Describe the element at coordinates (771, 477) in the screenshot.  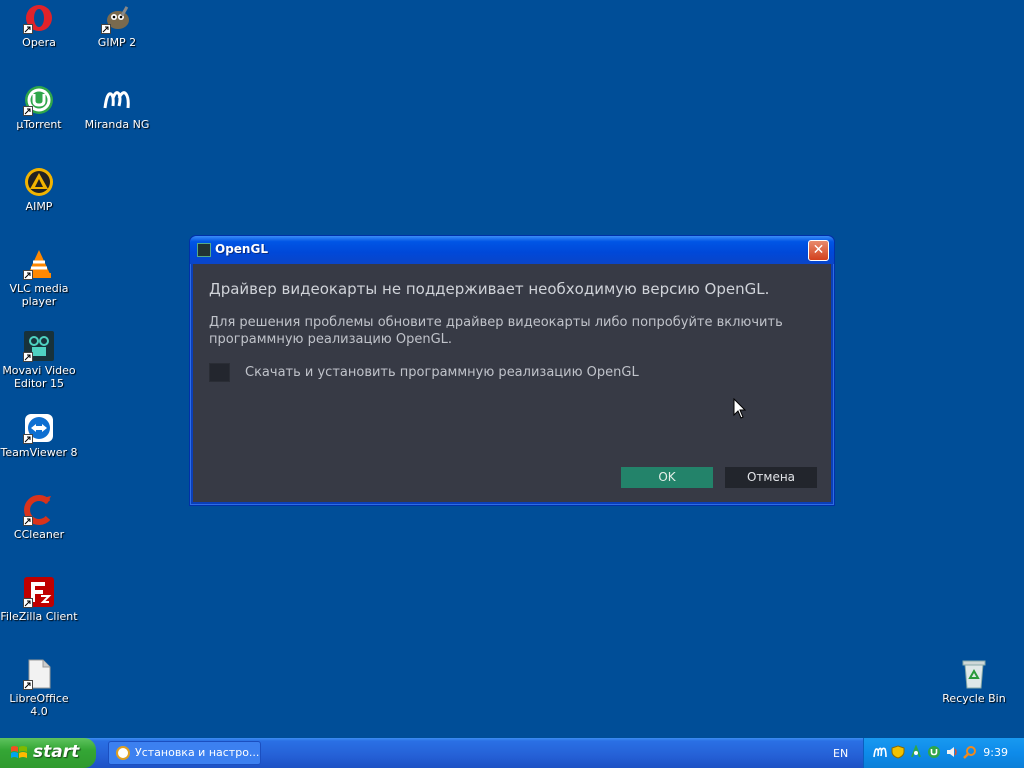
I see `cancel-button: Отмена` at that location.